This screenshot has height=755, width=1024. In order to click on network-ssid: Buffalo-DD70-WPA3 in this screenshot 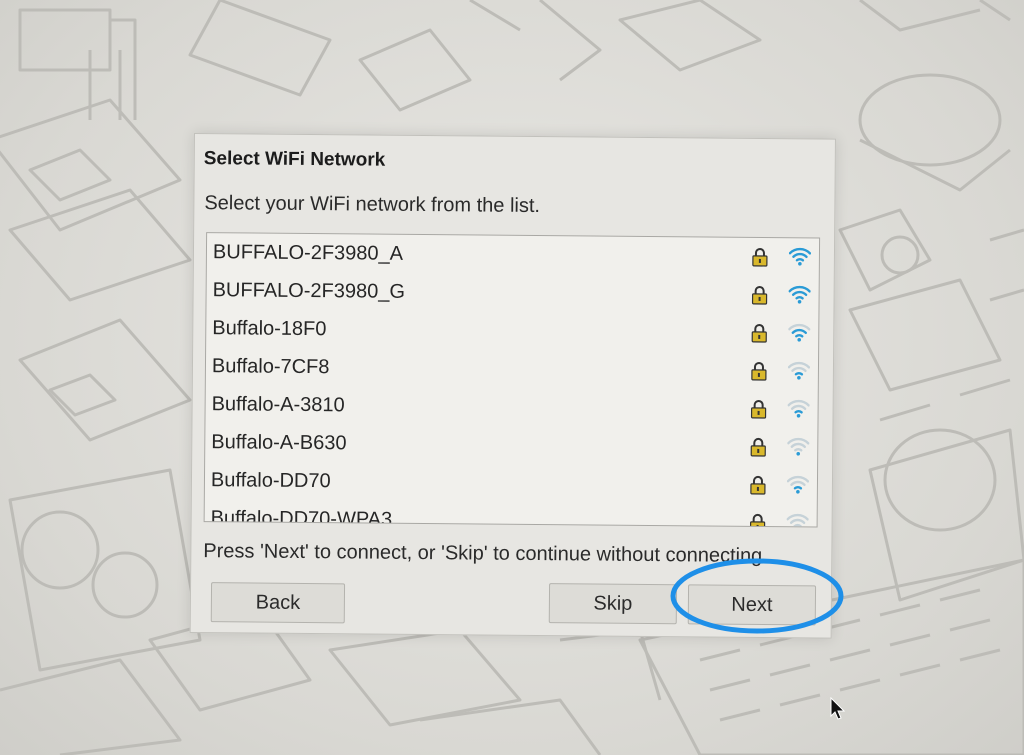, I will do `click(301, 517)`.